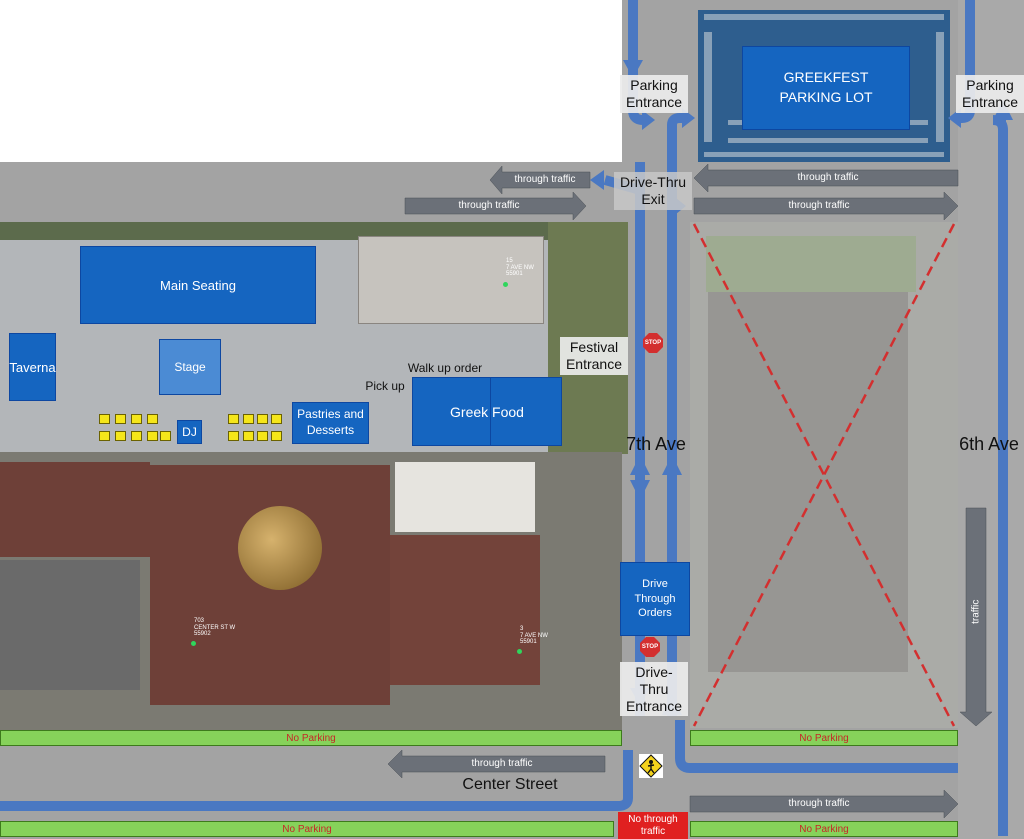 Image resolution: width=1024 pixels, height=839 pixels. Describe the element at coordinates (489, 205) in the screenshot. I see `traffic-label-top-left-2: through traffic` at that location.